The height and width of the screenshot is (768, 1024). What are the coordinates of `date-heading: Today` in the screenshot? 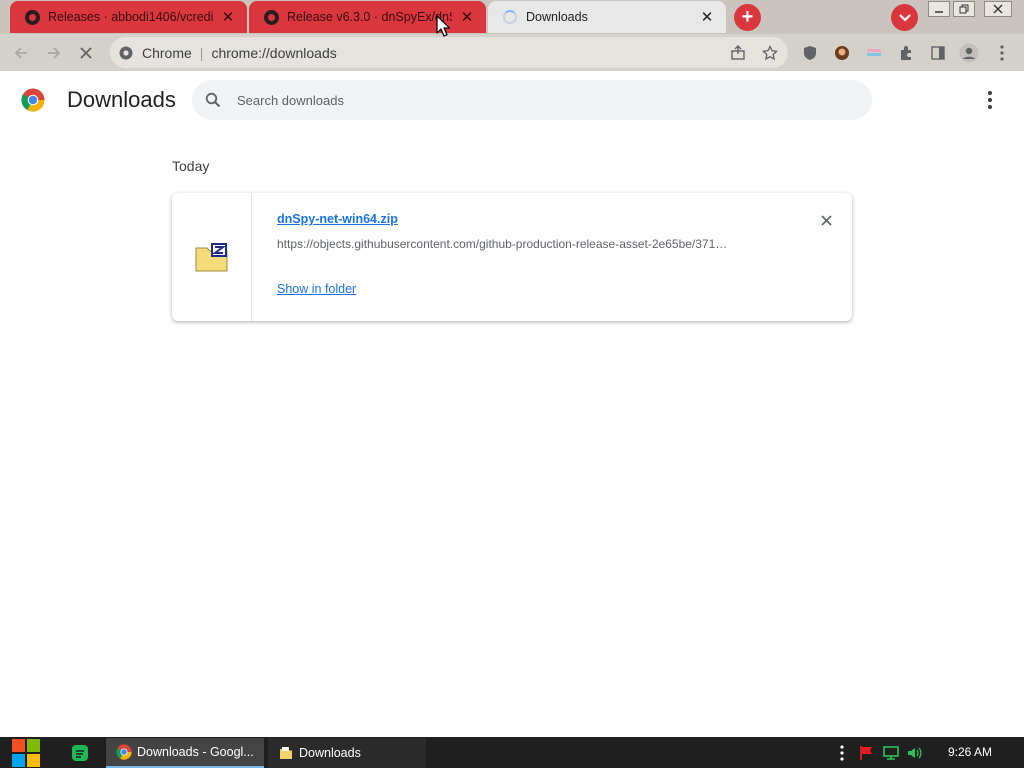 It's located at (191, 166).